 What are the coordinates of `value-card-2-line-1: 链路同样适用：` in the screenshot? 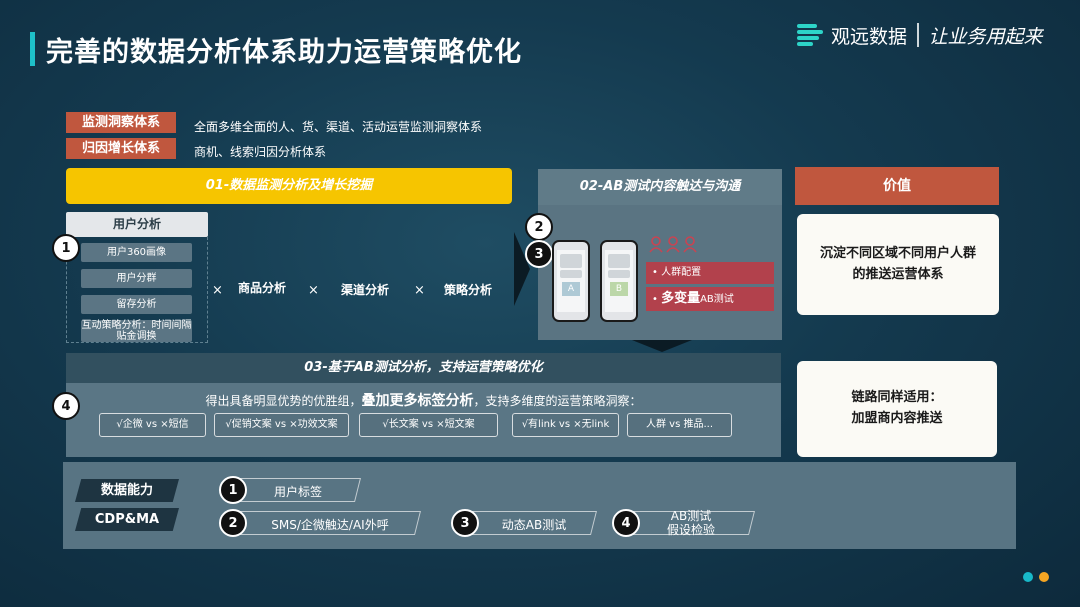 It's located at (897, 398).